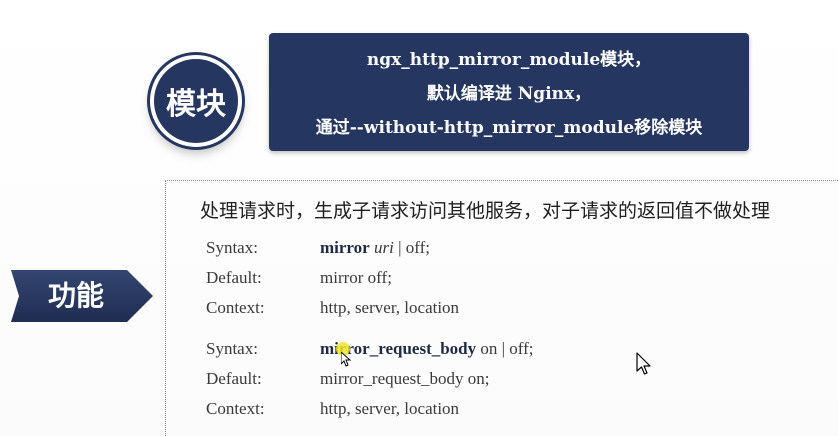  What do you see at coordinates (509, 60) in the screenshot?
I see `module-name-line: ngx_http_mirror_module模块，` at bounding box center [509, 60].